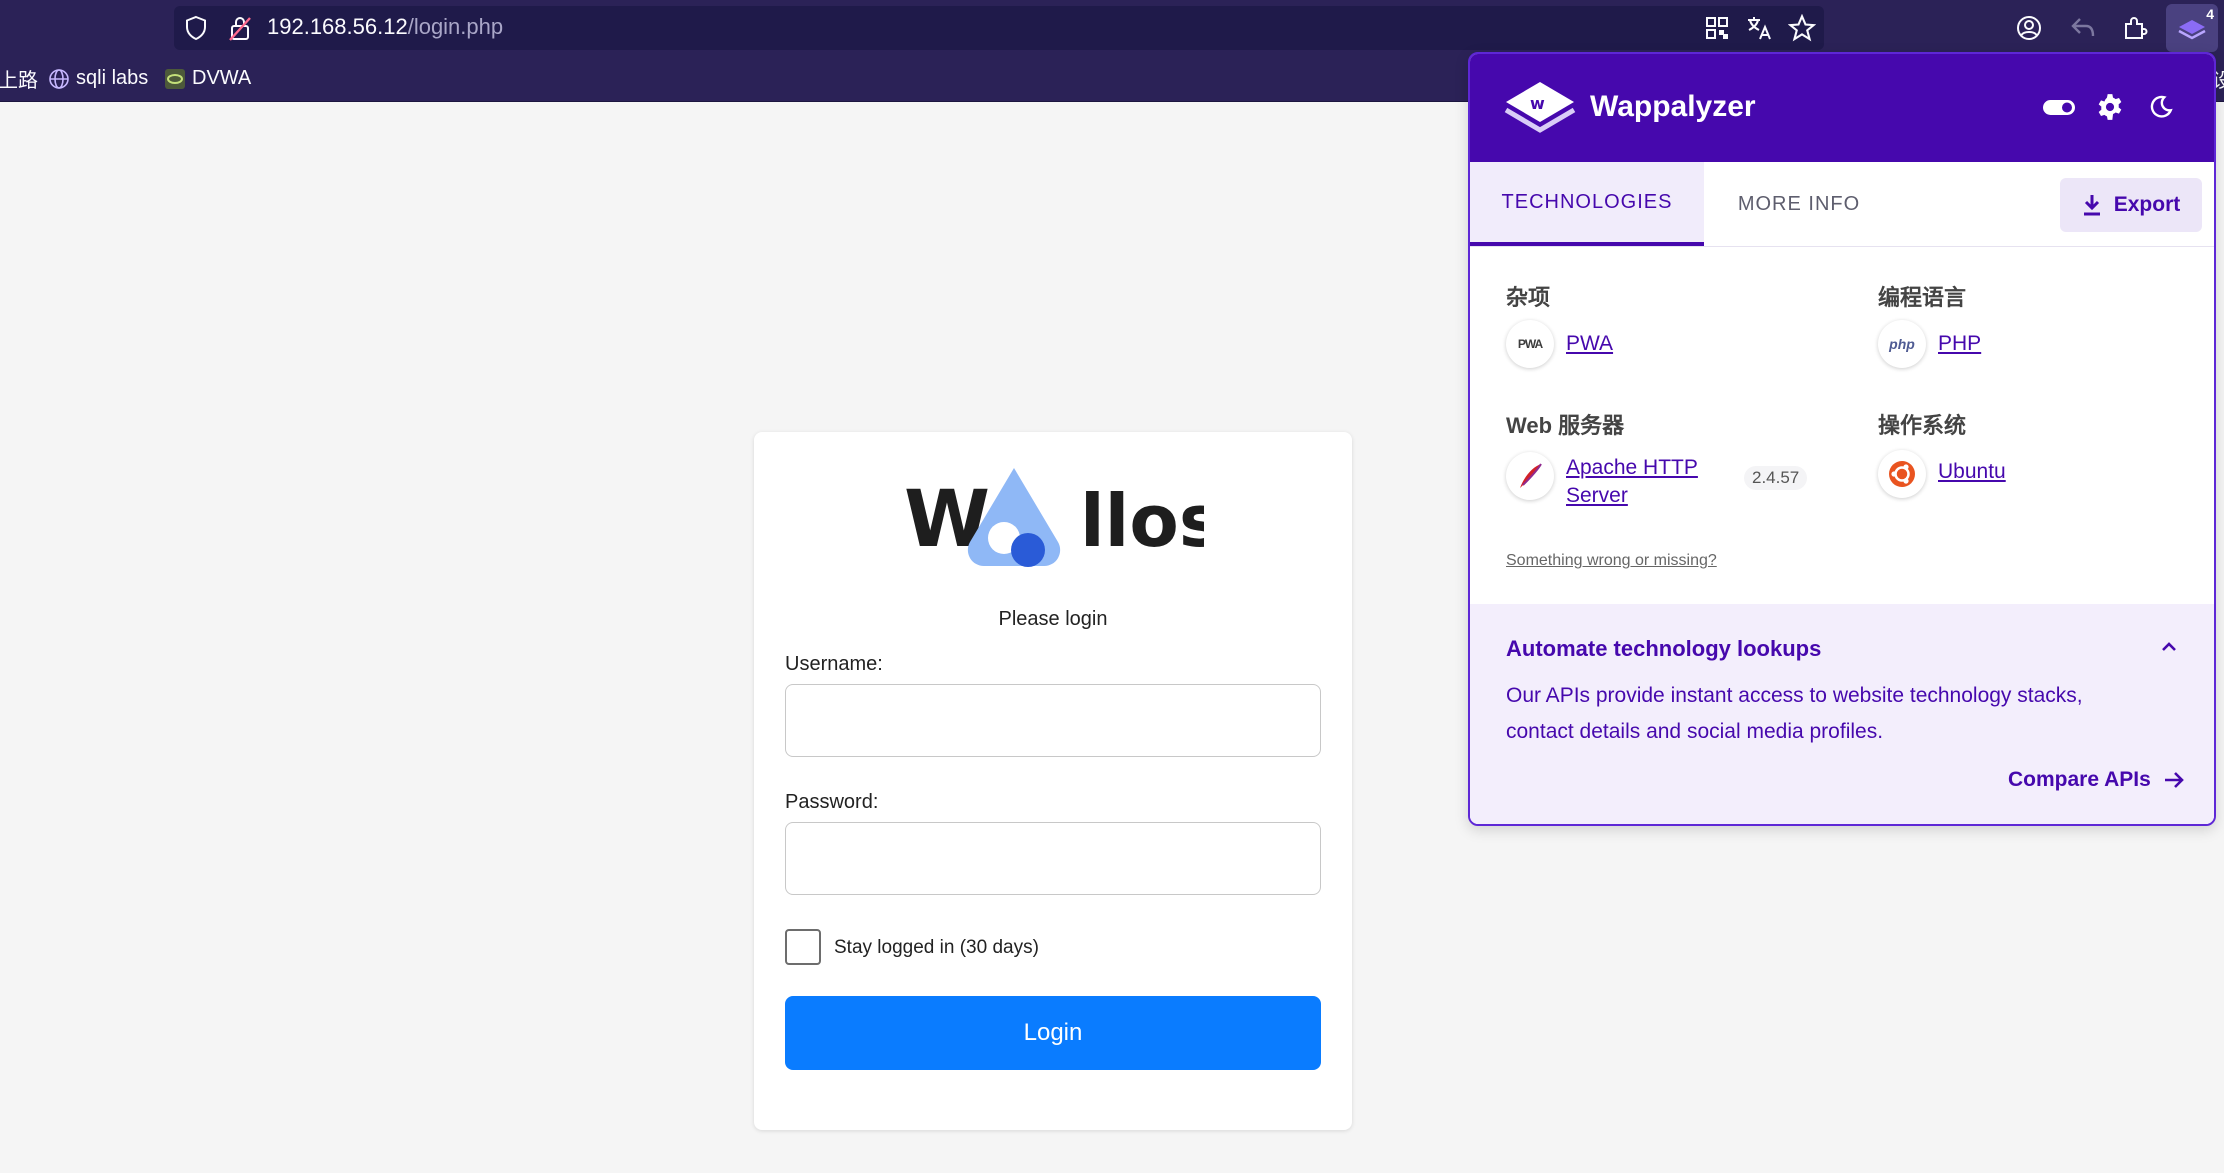  Describe the element at coordinates (1664, 648) in the screenshot. I see `promo-title: Automate technology lookups` at that location.